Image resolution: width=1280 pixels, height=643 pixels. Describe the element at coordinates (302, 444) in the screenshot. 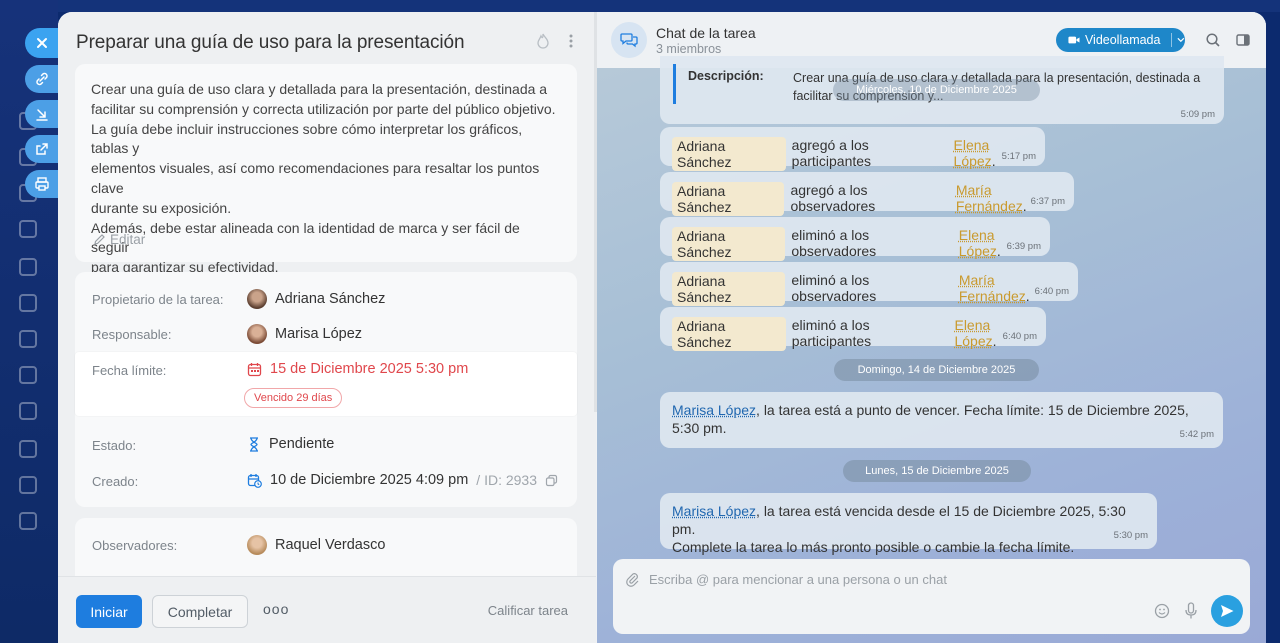

I see `status-text: Pendiente` at that location.